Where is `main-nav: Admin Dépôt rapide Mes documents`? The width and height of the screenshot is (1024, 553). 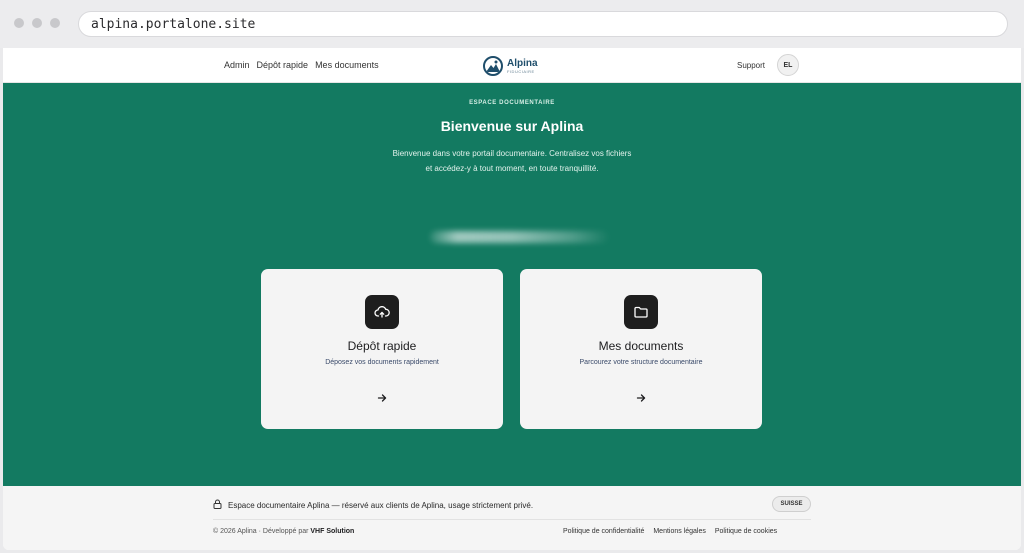
main-nav: Admin Dépôt rapide Mes documents is located at coordinates (301, 65).